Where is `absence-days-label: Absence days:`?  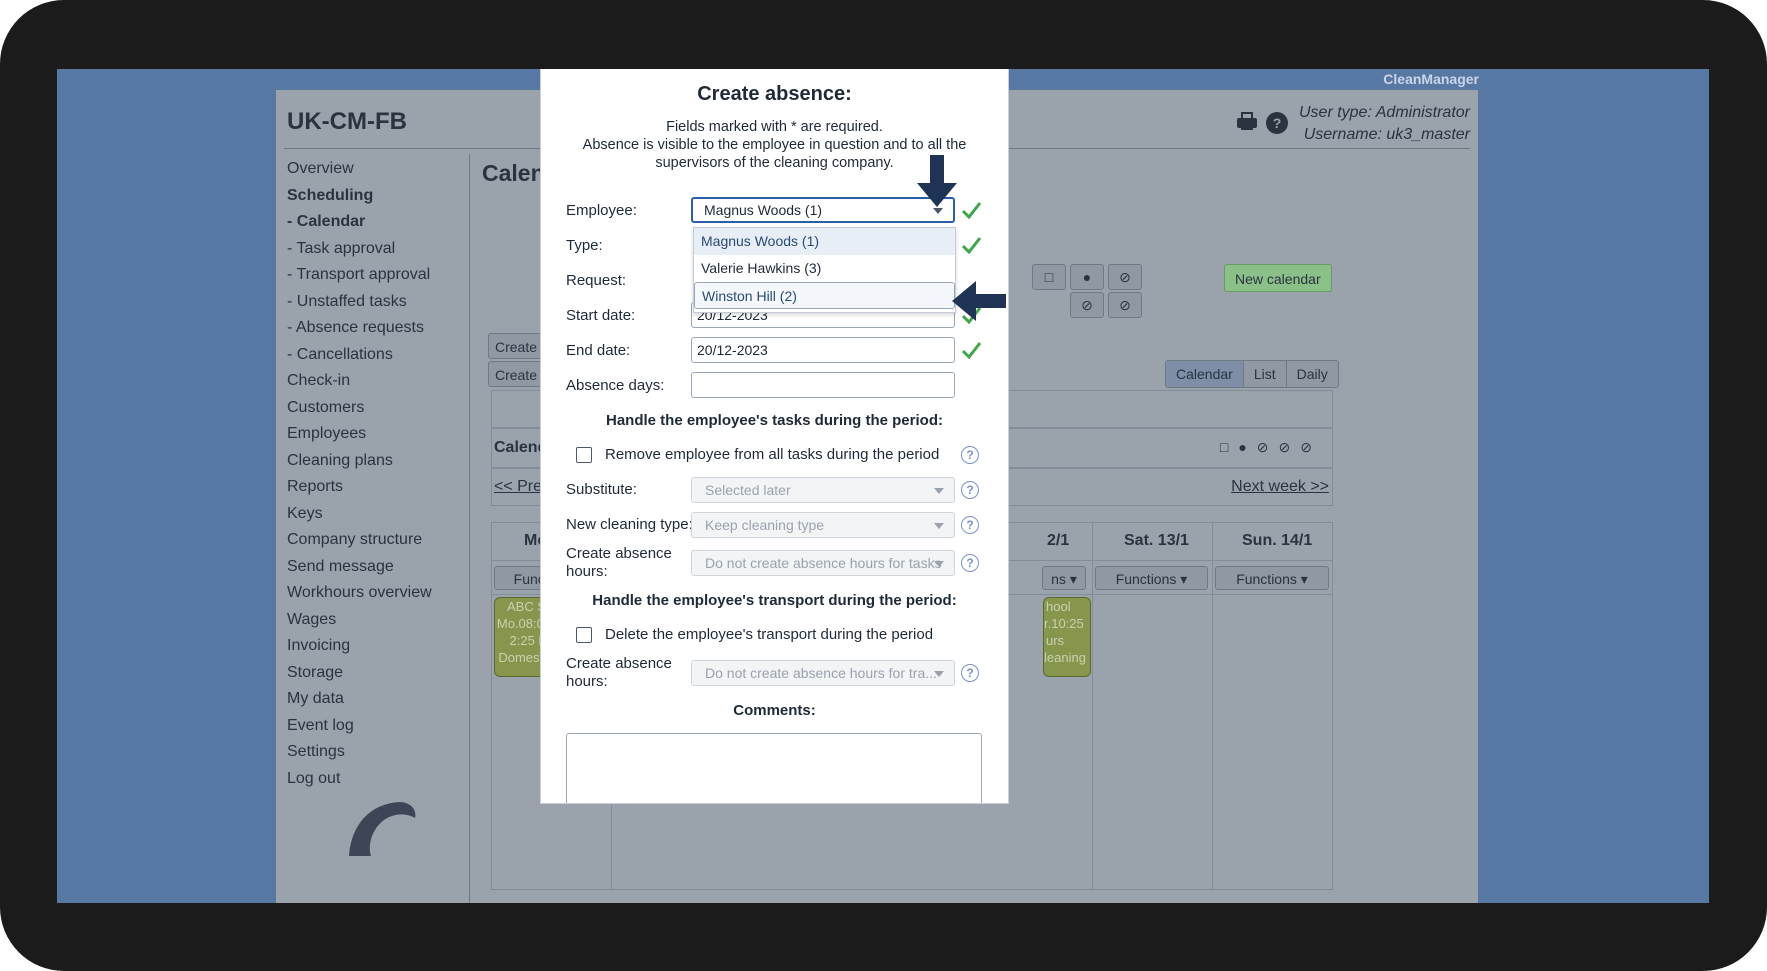 absence-days-label: Absence days: is located at coordinates (615, 385).